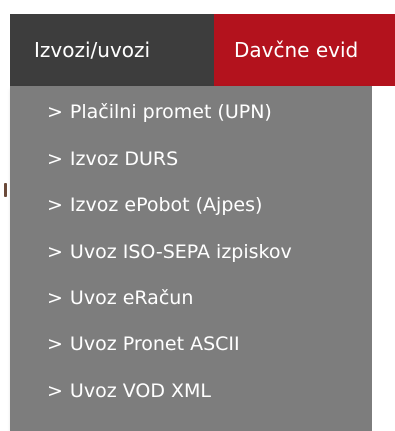  Describe the element at coordinates (166, 205) in the screenshot. I see `menu-item-label: Izvoz ePobot (Ajpes)` at that location.